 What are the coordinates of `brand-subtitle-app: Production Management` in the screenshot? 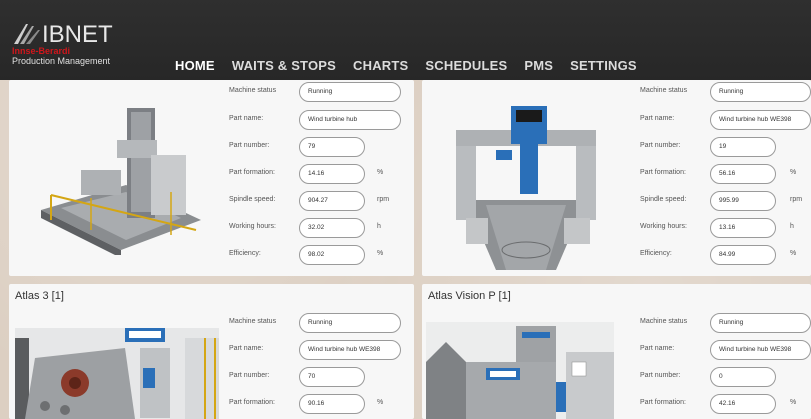 It's located at (61, 61).